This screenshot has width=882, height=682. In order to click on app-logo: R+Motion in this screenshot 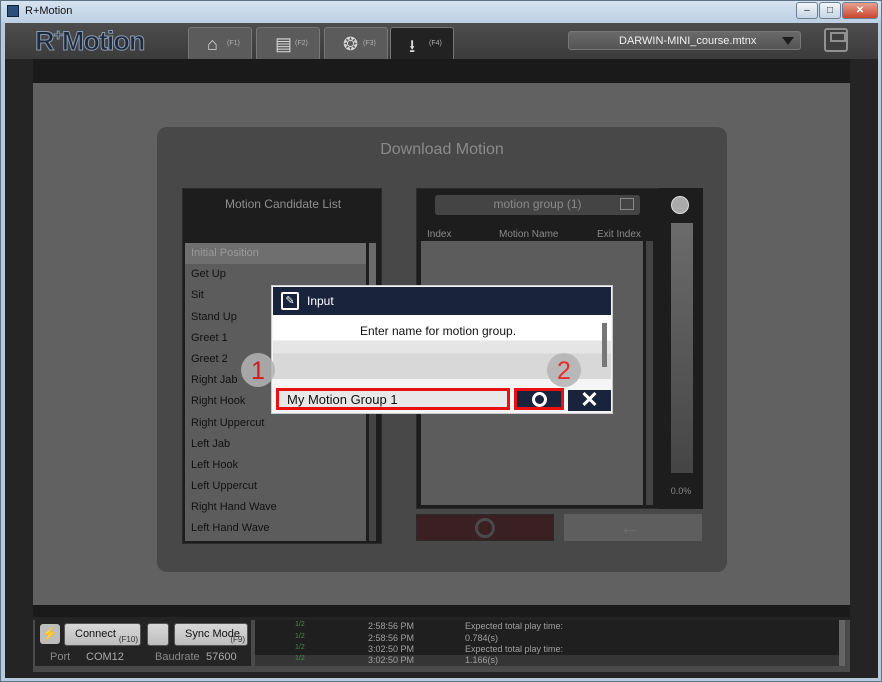, I will do `click(90, 41)`.